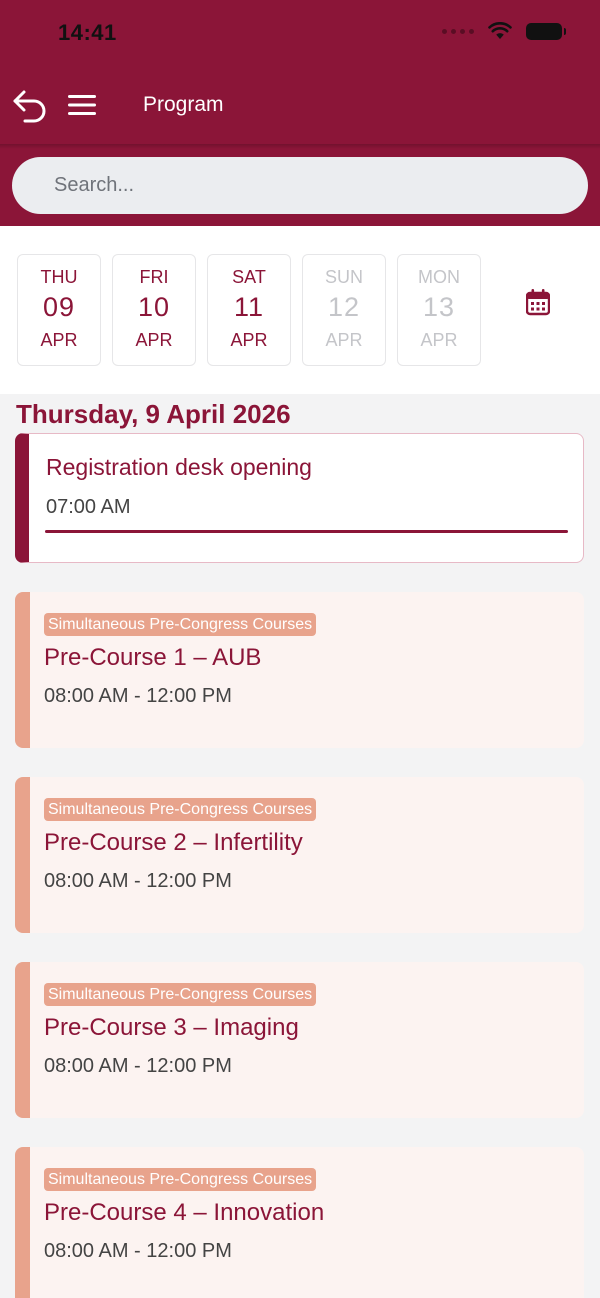 The image size is (600, 1298). I want to click on back-arrow-icon, so click(31, 106).